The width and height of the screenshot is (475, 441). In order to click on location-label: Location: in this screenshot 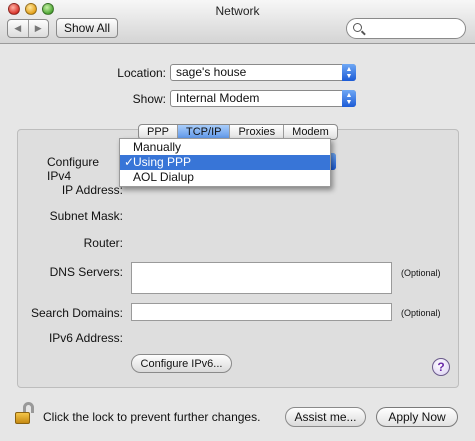, I will do `click(141, 73)`.